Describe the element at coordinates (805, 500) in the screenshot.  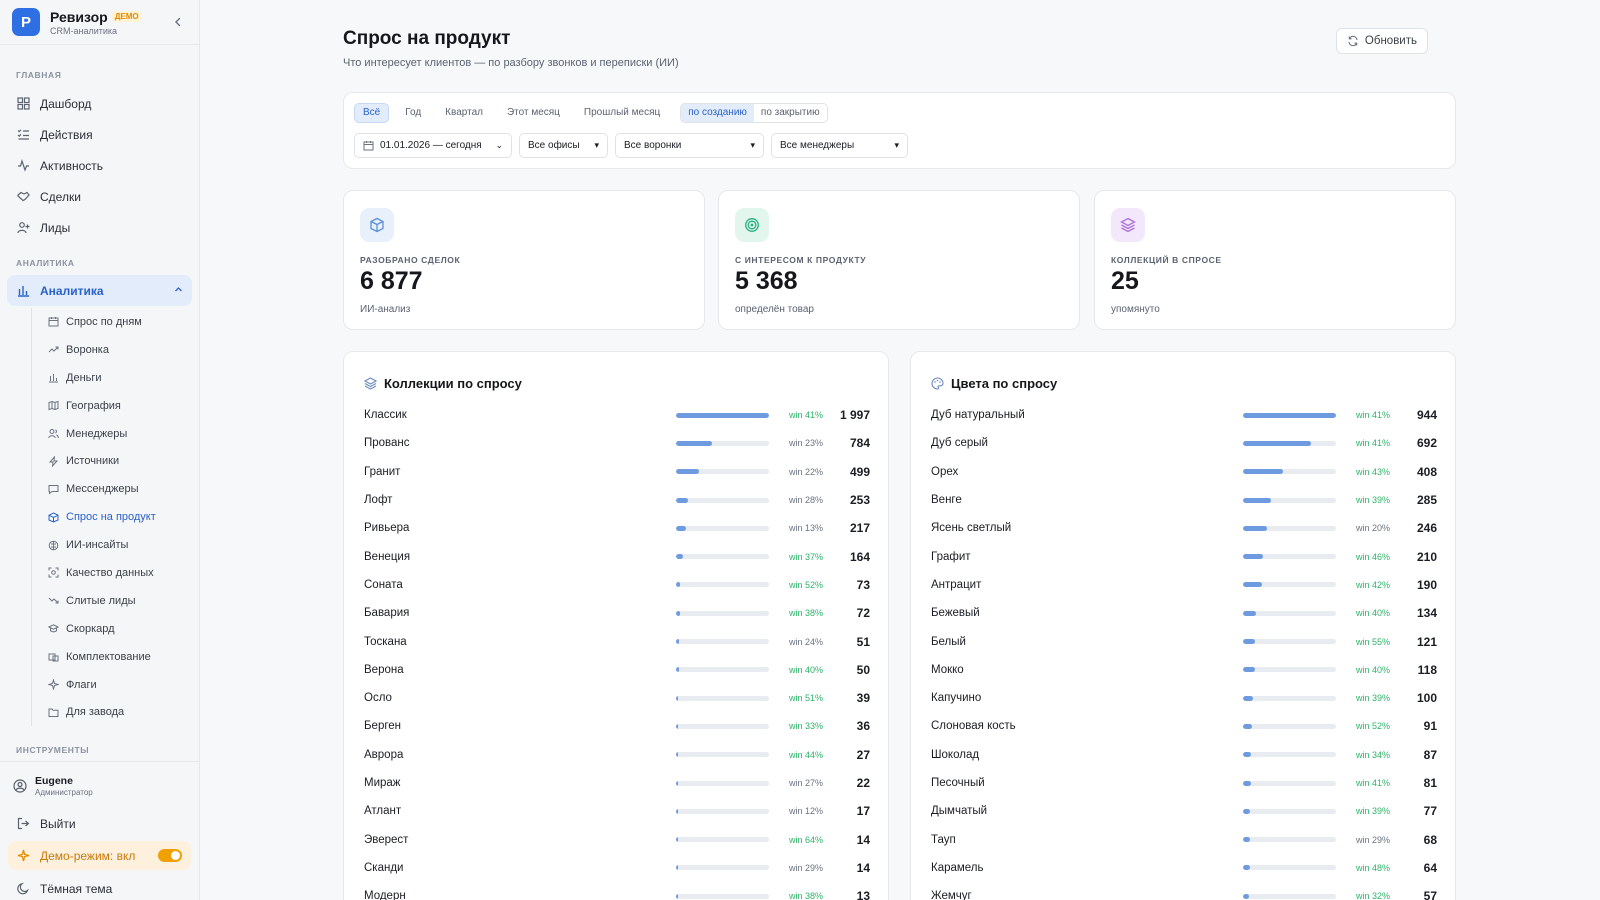
I see `win-rate: win 28%` at that location.